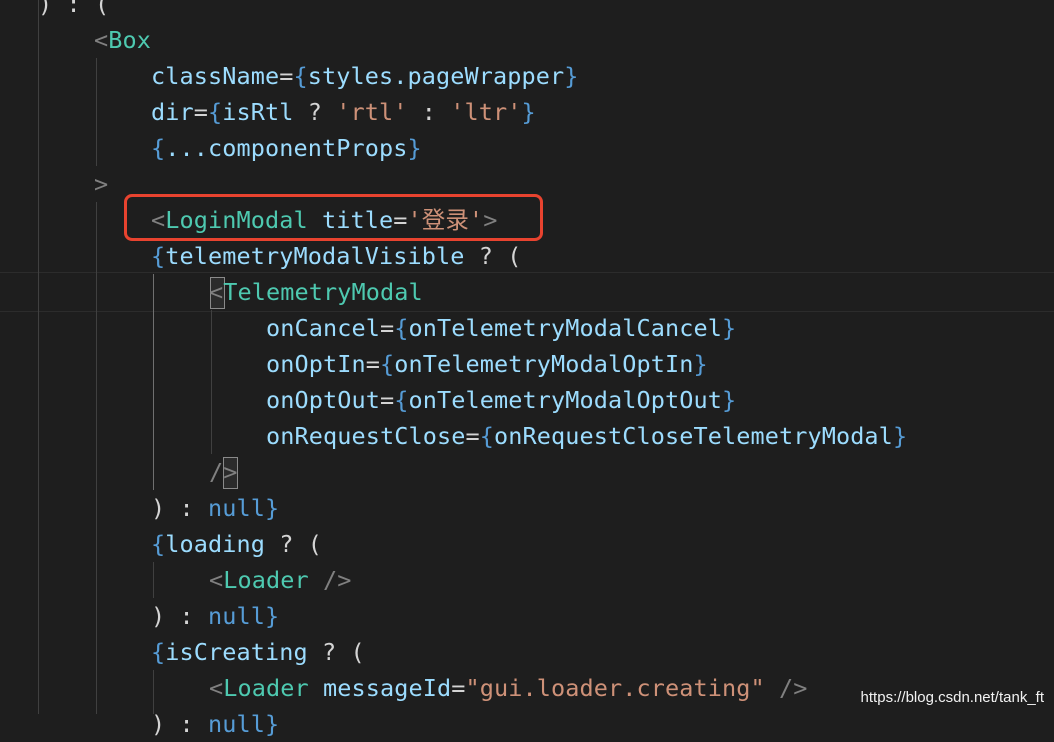 This screenshot has width=1054, height=742. What do you see at coordinates (565, 328) in the screenshot?
I see `code-token: onTelemetryModalCancel` at bounding box center [565, 328].